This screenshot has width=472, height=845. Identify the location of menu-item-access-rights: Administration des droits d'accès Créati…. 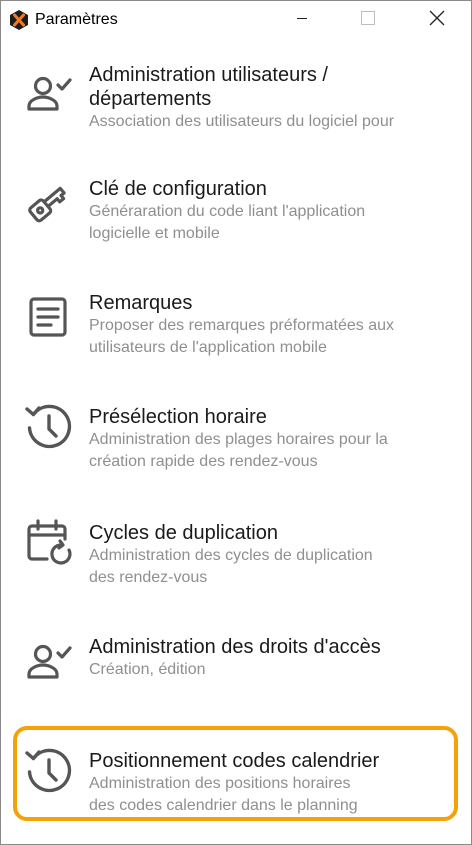
(237, 681).